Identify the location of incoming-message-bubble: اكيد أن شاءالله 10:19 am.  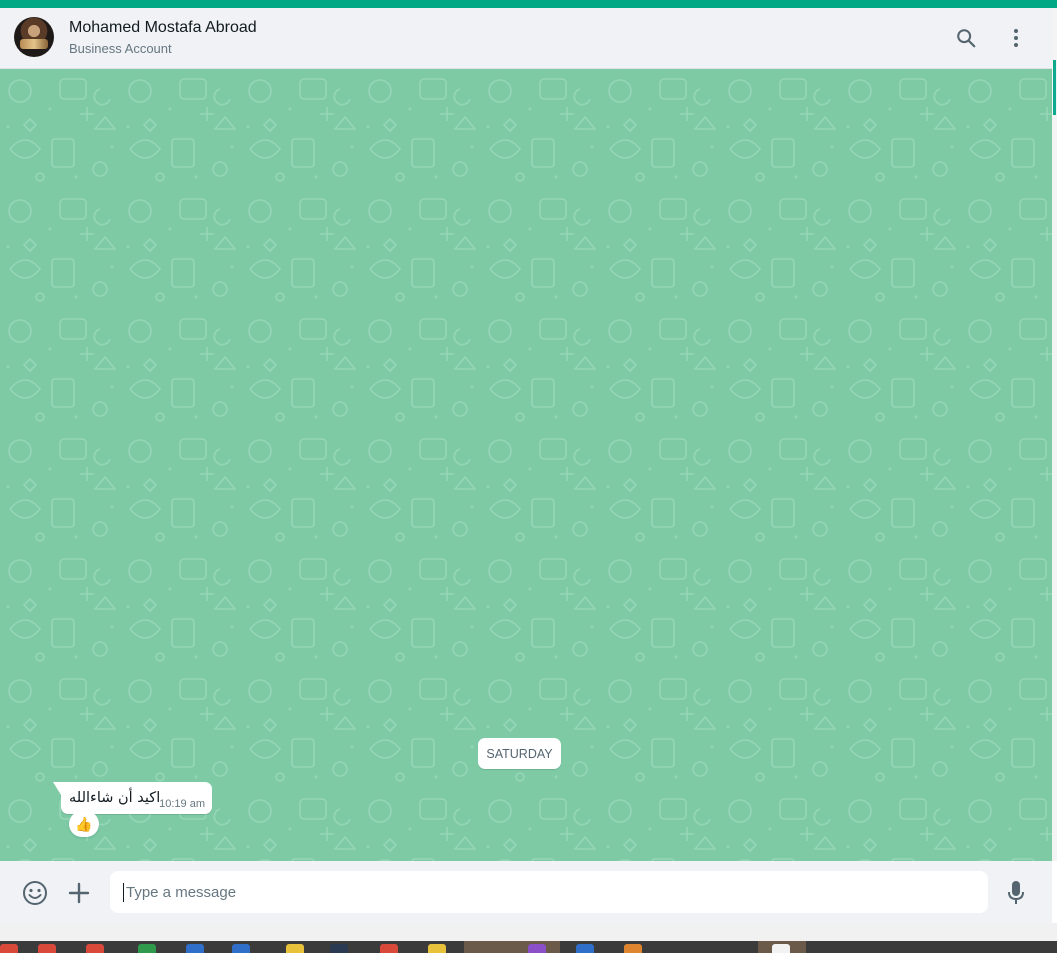
(132, 798).